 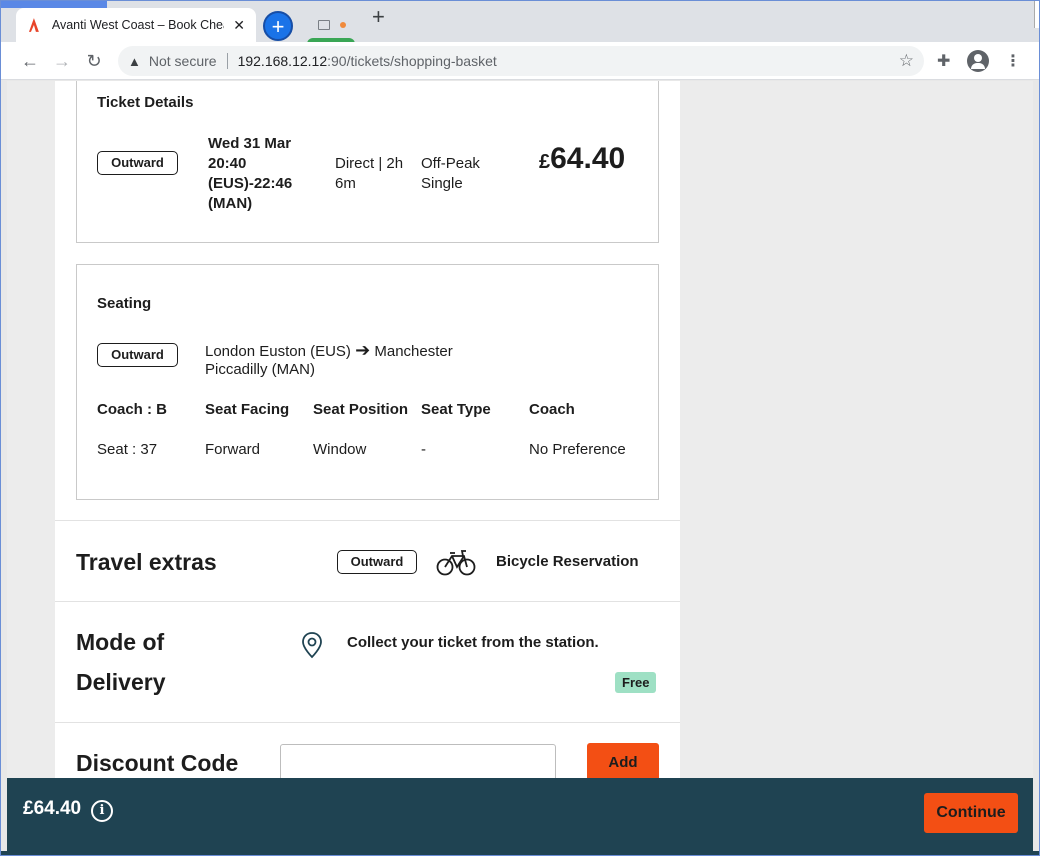 What do you see at coordinates (442, 183) in the screenshot?
I see `fare-single: Single` at bounding box center [442, 183].